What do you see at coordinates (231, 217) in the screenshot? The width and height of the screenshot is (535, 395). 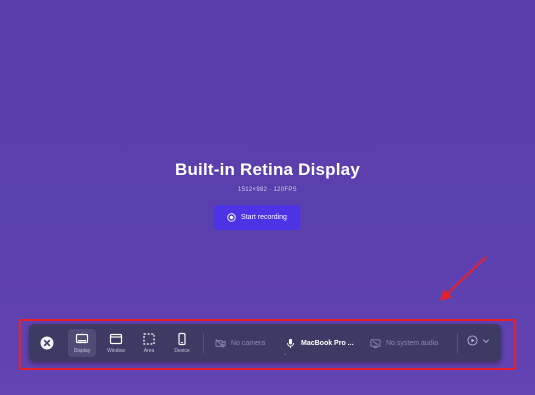 I see `record-icon` at bounding box center [231, 217].